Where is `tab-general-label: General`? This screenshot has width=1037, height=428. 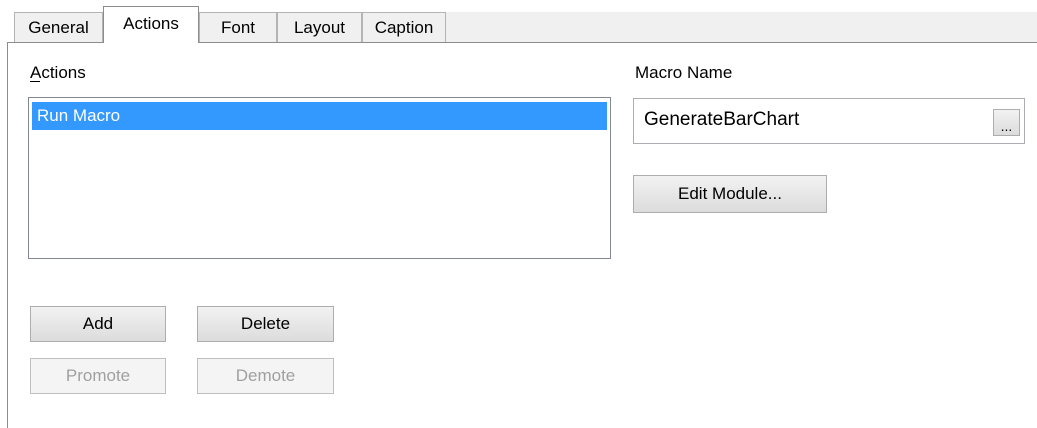
tab-general-label: General is located at coordinates (58, 27).